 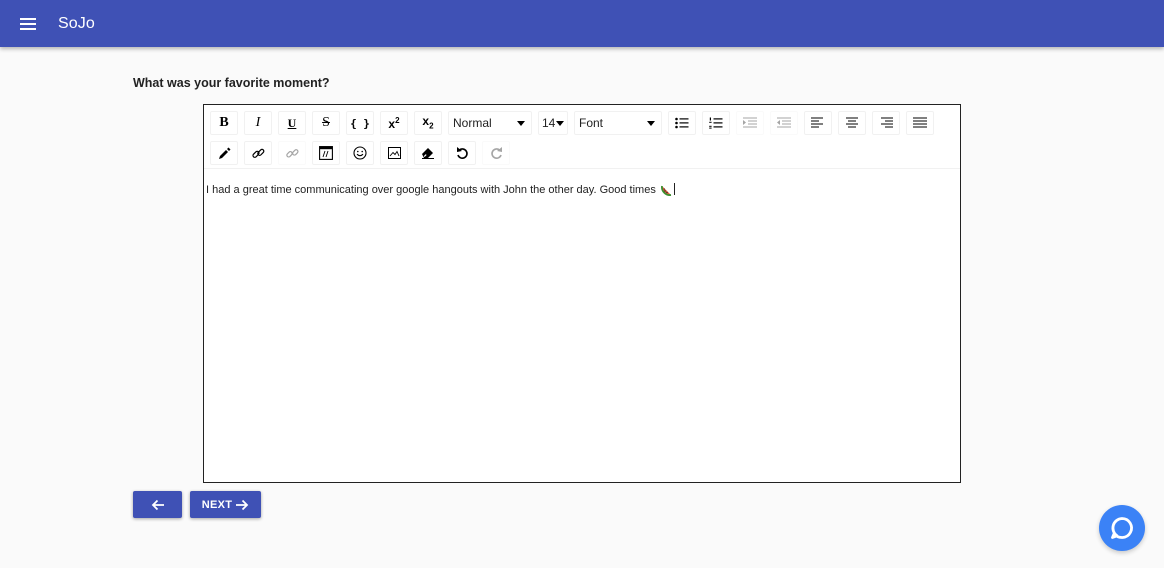 I want to click on subscript-icon: x2, so click(x=428, y=122).